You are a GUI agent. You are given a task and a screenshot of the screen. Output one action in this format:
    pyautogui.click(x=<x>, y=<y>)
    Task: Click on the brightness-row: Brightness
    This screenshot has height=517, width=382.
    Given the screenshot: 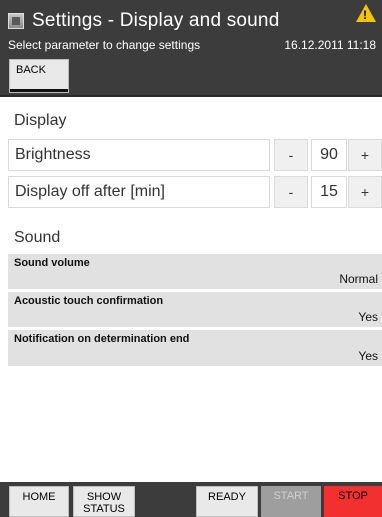 What is the action you would take?
    pyautogui.click(x=139, y=155)
    